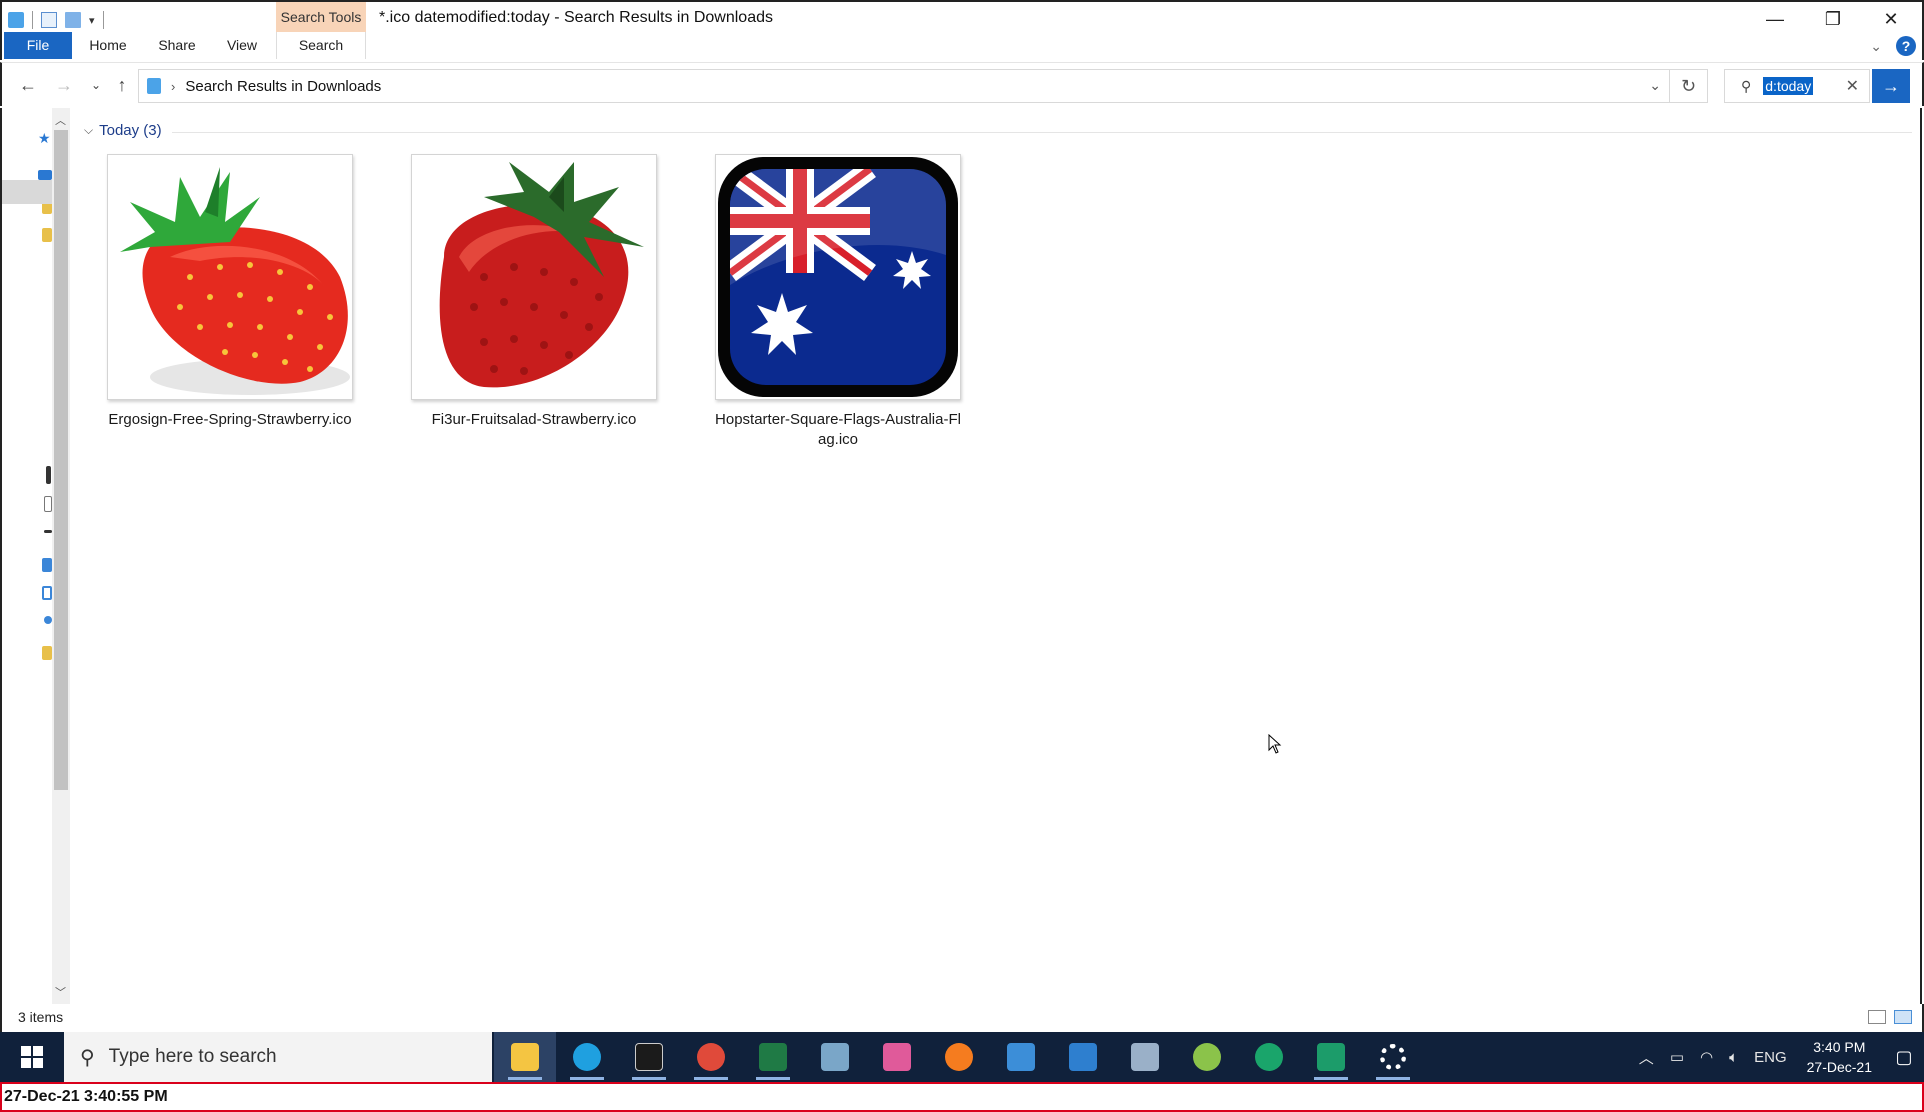 The image size is (1924, 1112). Describe the element at coordinates (1876, 46) in the screenshot. I see `expand-ribbon-chevron-icon: ⌄` at that location.